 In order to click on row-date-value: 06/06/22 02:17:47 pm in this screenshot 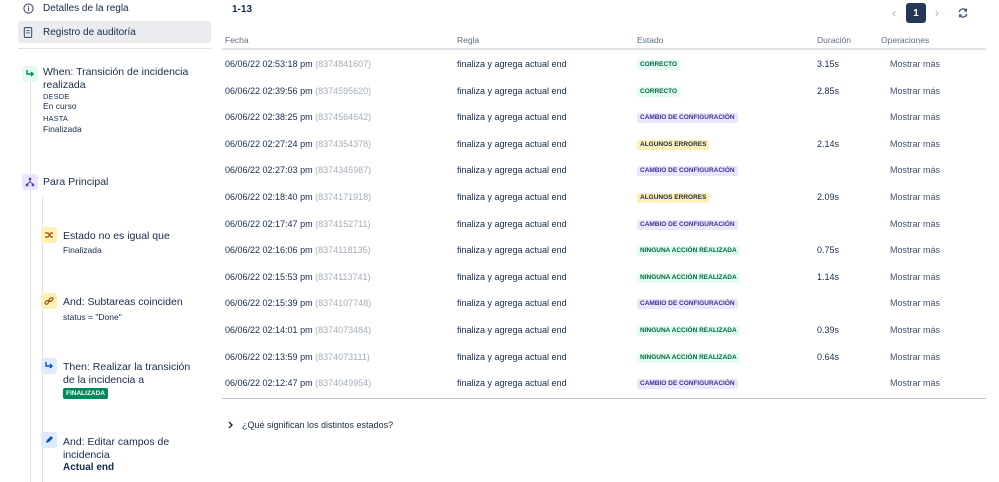, I will do `click(269, 223)`.